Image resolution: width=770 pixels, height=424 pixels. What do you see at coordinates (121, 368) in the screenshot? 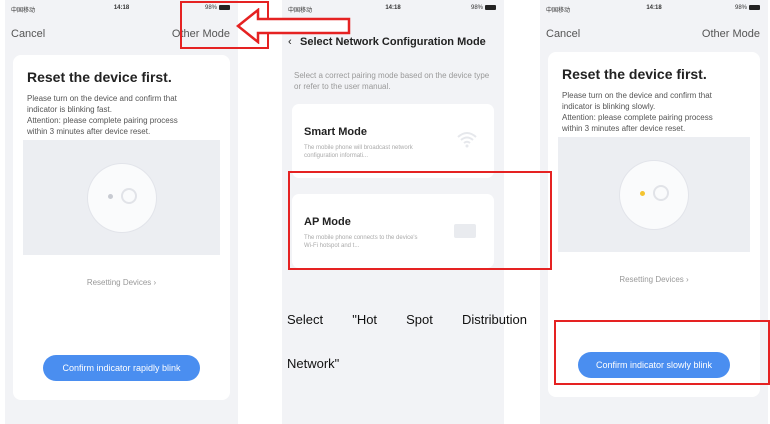
I see `confirm-rapid-blink-button: Confirm indicator rapidly blink` at bounding box center [121, 368].